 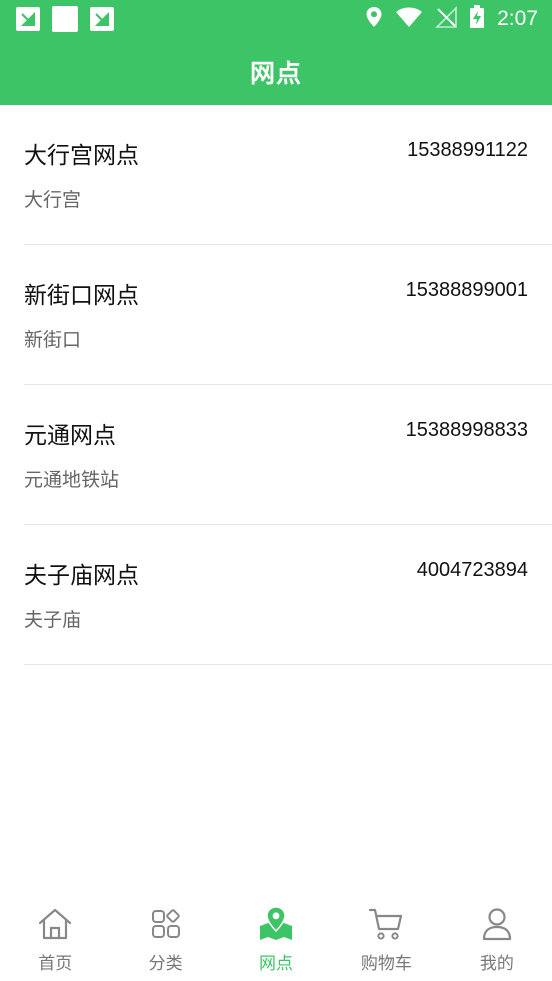 I want to click on title-bar: 网点, so click(x=276, y=71).